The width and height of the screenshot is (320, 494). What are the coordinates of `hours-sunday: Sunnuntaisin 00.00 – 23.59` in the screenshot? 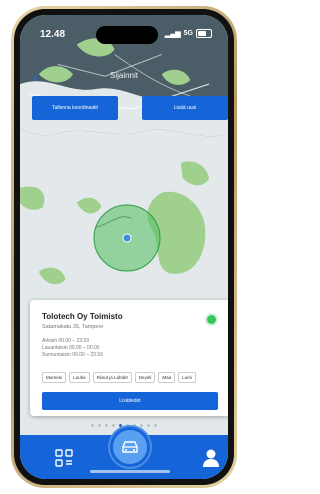 It's located at (72, 355).